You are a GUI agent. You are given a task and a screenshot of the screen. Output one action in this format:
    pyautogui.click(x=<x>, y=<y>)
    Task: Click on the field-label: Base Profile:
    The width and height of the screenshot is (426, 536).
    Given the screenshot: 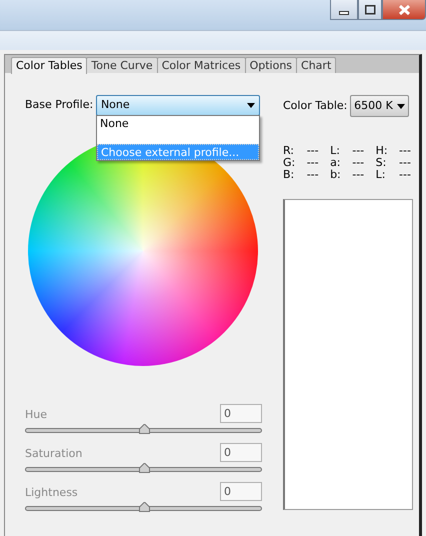 What is the action you would take?
    pyautogui.click(x=59, y=105)
    